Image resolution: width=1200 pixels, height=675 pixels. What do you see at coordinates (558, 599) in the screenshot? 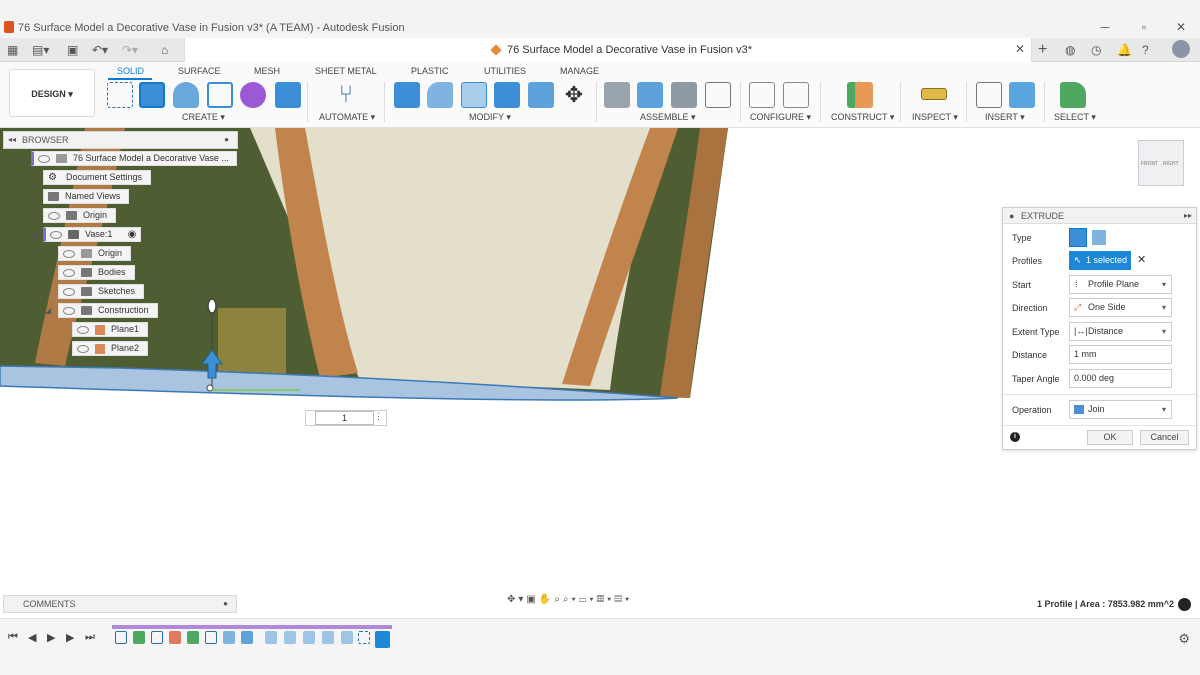
I see `zoom-icon: ⌕` at bounding box center [558, 599].